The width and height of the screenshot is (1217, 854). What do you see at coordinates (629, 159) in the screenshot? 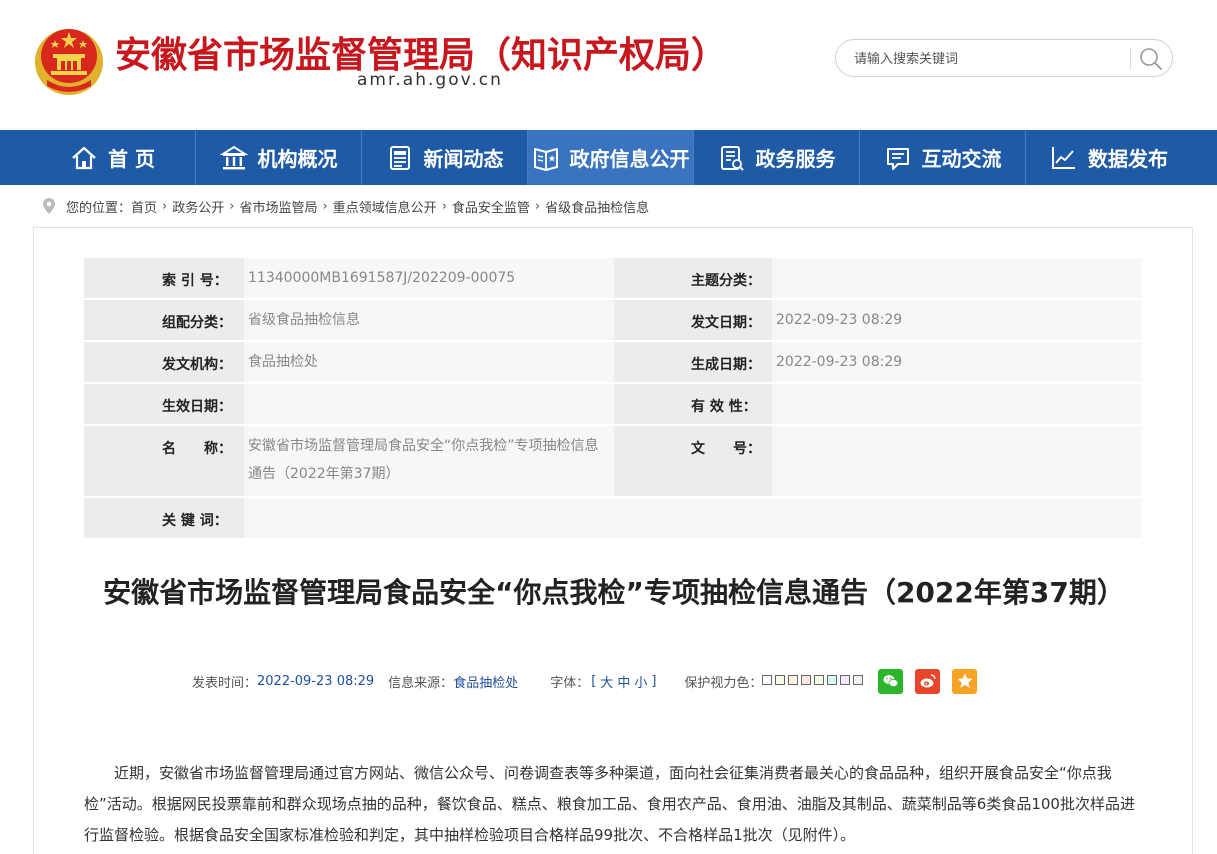
I see `nav-label: 政府信息公开` at bounding box center [629, 159].